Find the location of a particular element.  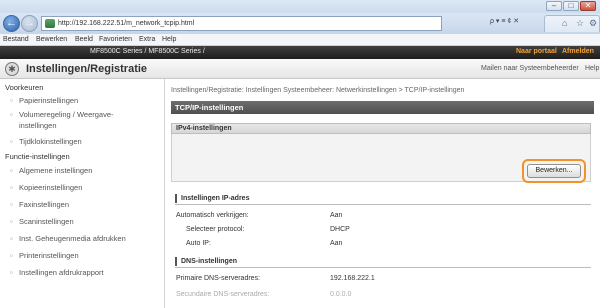

device-name: MF8500C Series / MF8500C Series / is located at coordinates (147, 51).